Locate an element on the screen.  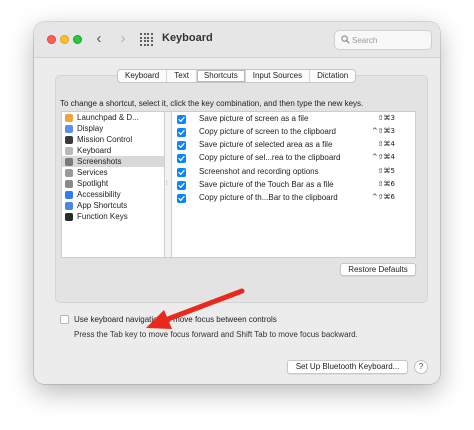
shortcut-keys: ^⇧⌘3 is located at coordinates (383, 131).